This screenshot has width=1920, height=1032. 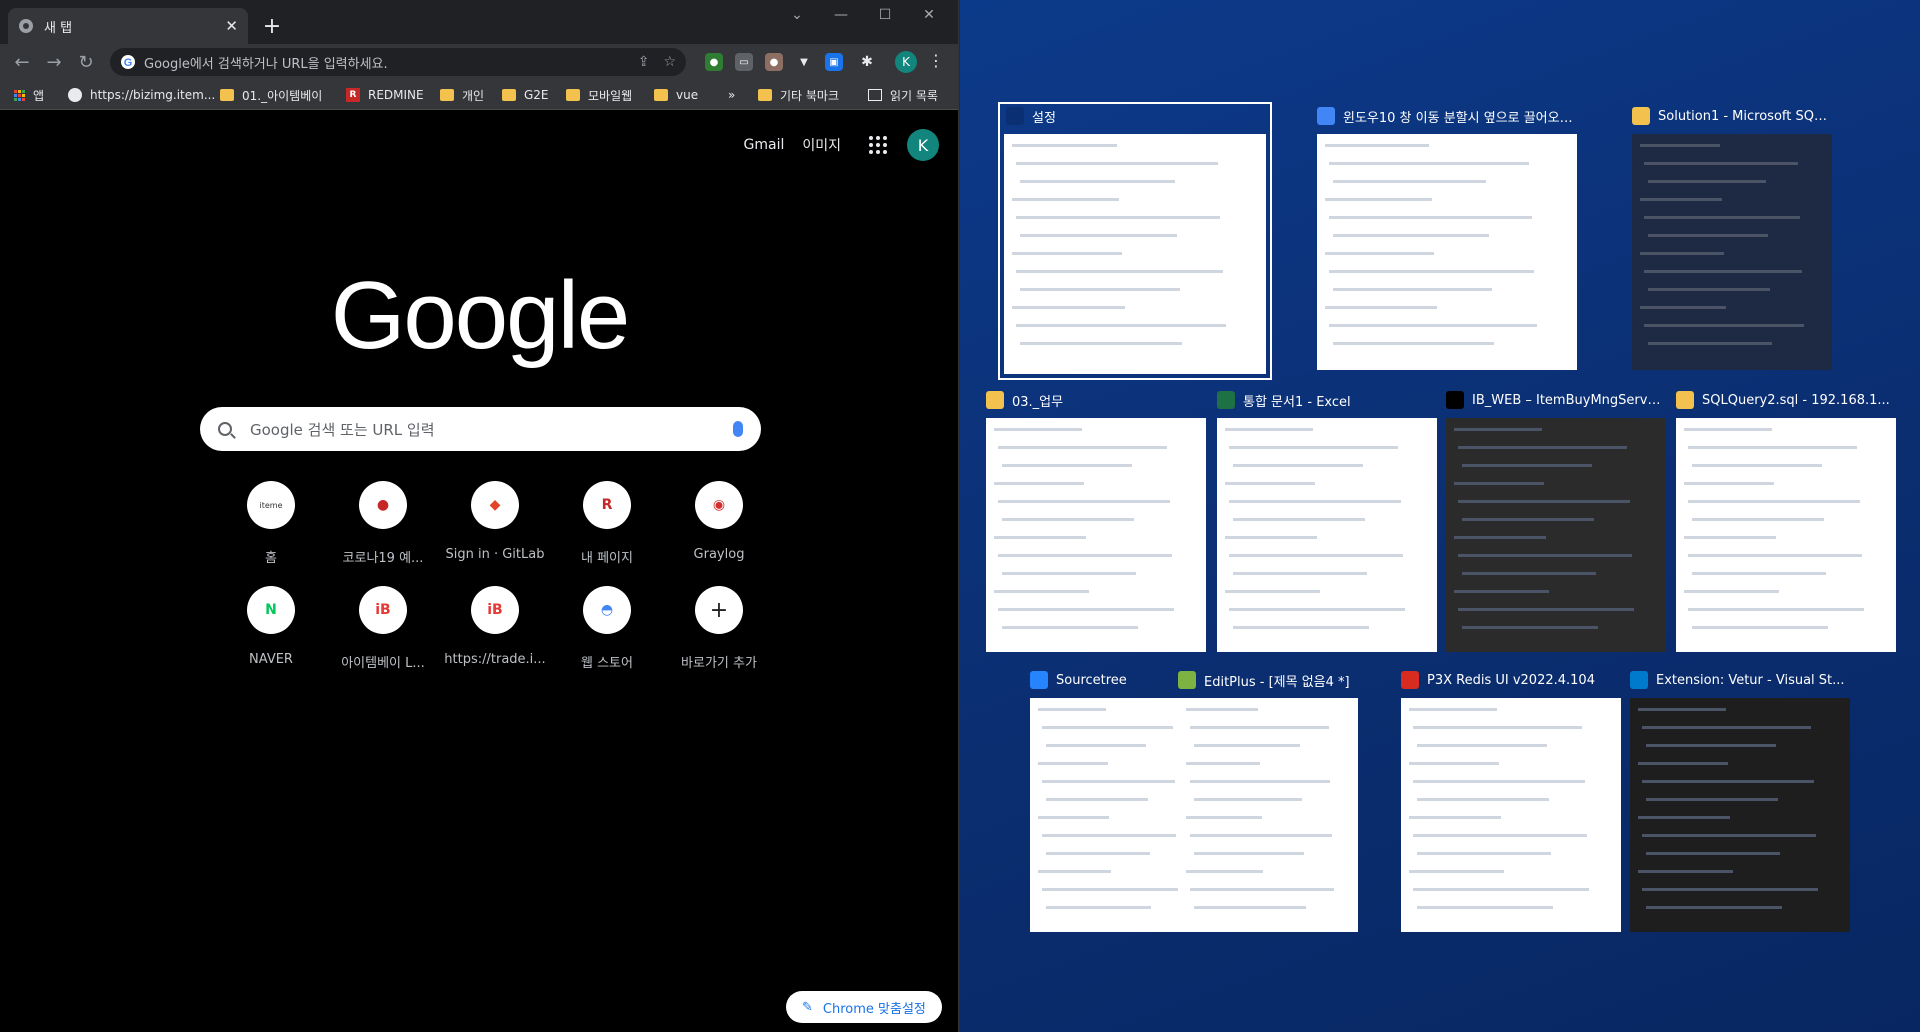 What do you see at coordinates (1511, 800) in the screenshot?
I see `snap-window-thumbnail: P3X Redis UI v2022.4.104` at bounding box center [1511, 800].